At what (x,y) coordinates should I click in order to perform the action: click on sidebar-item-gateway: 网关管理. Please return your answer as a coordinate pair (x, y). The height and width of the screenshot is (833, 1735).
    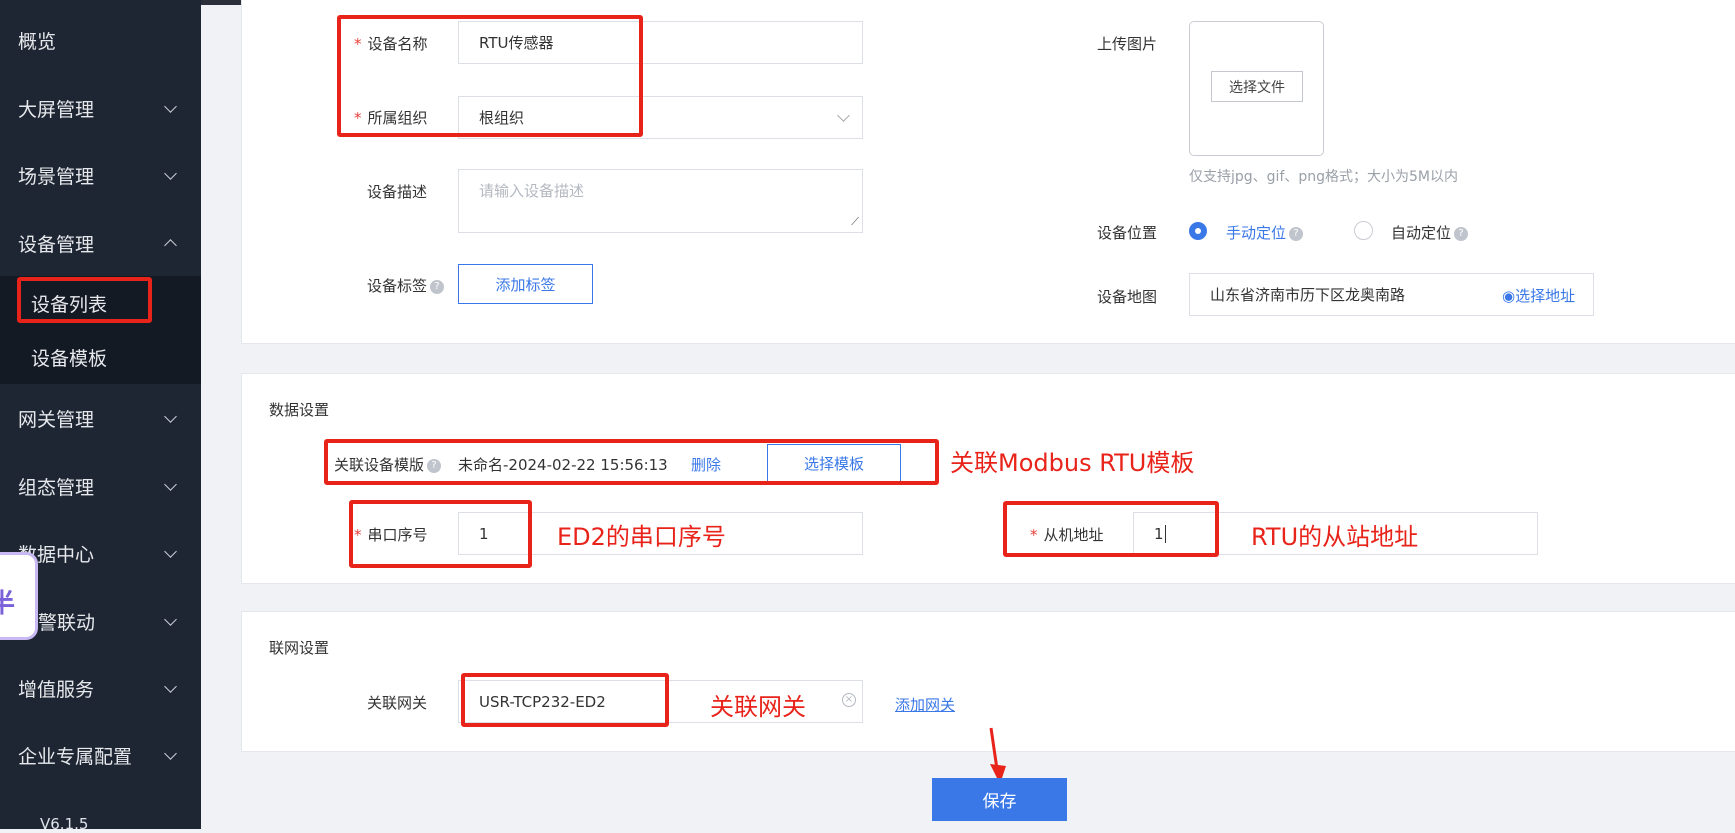
    Looking at the image, I should click on (100, 418).